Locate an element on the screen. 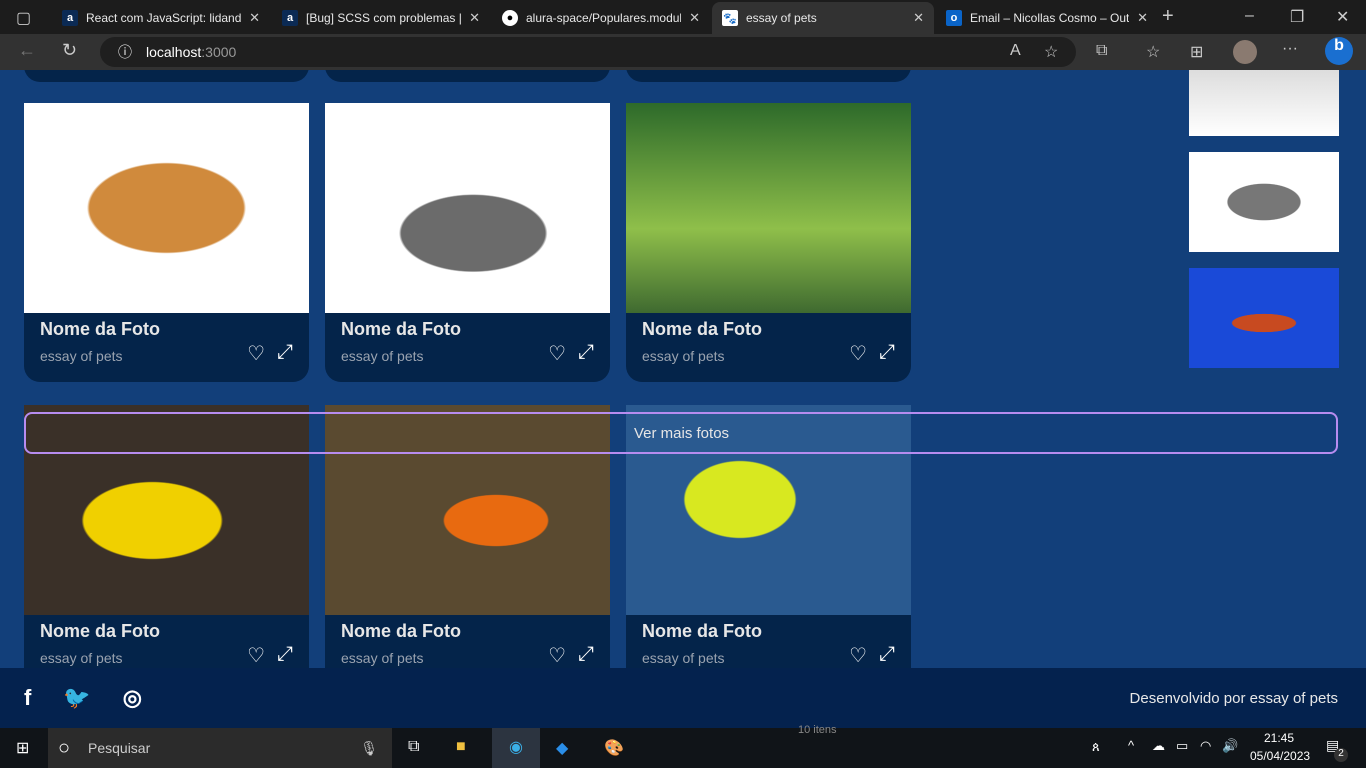 This screenshot has height=768, width=1366. instagram-icon: ◎ is located at coordinates (132, 698).